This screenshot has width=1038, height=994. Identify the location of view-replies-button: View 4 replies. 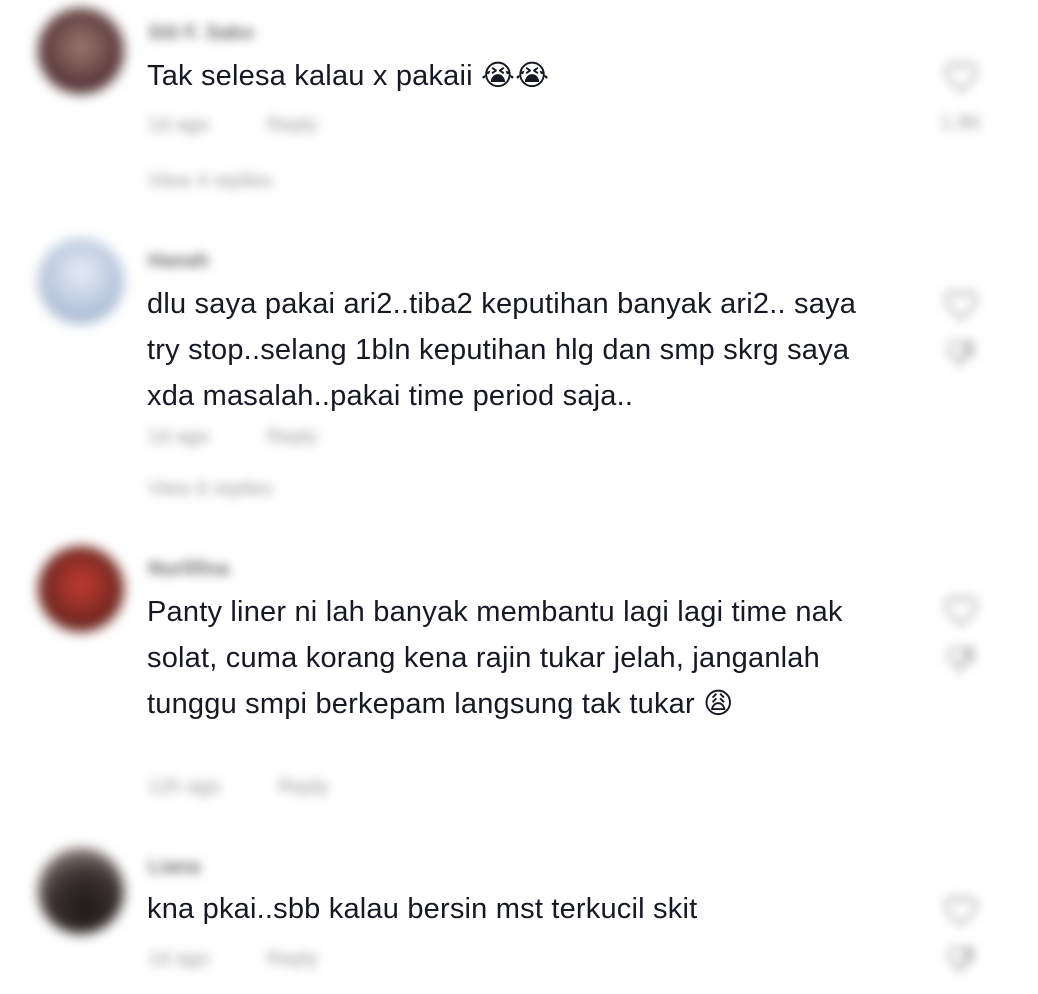
(210, 181).